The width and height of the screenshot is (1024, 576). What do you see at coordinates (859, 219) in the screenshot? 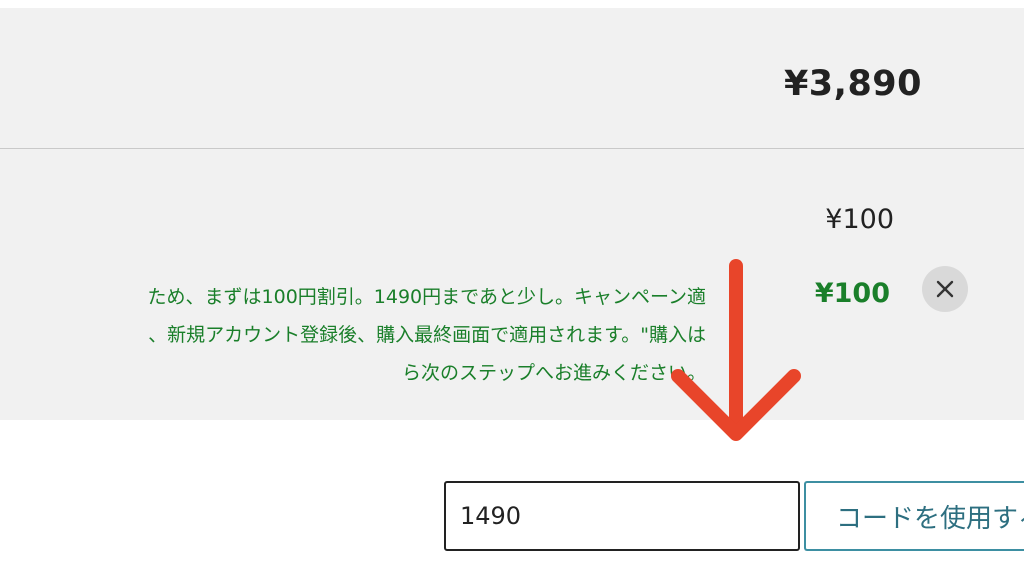
I see `discount-original-price: ¥100` at bounding box center [859, 219].